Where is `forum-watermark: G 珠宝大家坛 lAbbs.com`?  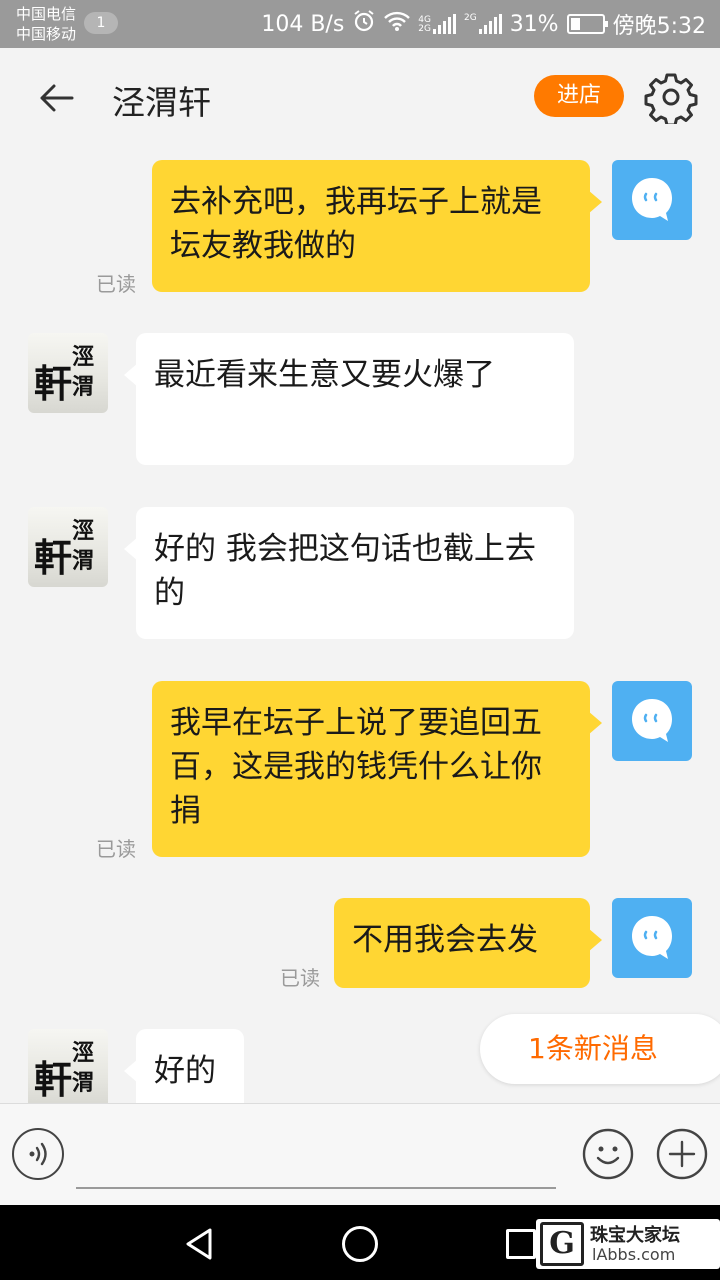 forum-watermark: G 珠宝大家坛 lAbbs.com is located at coordinates (628, 1244).